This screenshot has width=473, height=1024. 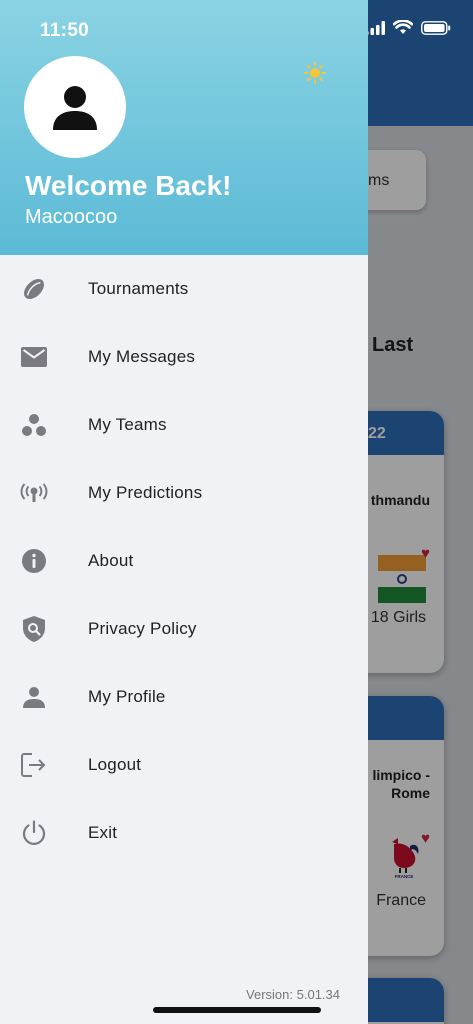 I want to click on battery-icon, so click(x=436, y=27).